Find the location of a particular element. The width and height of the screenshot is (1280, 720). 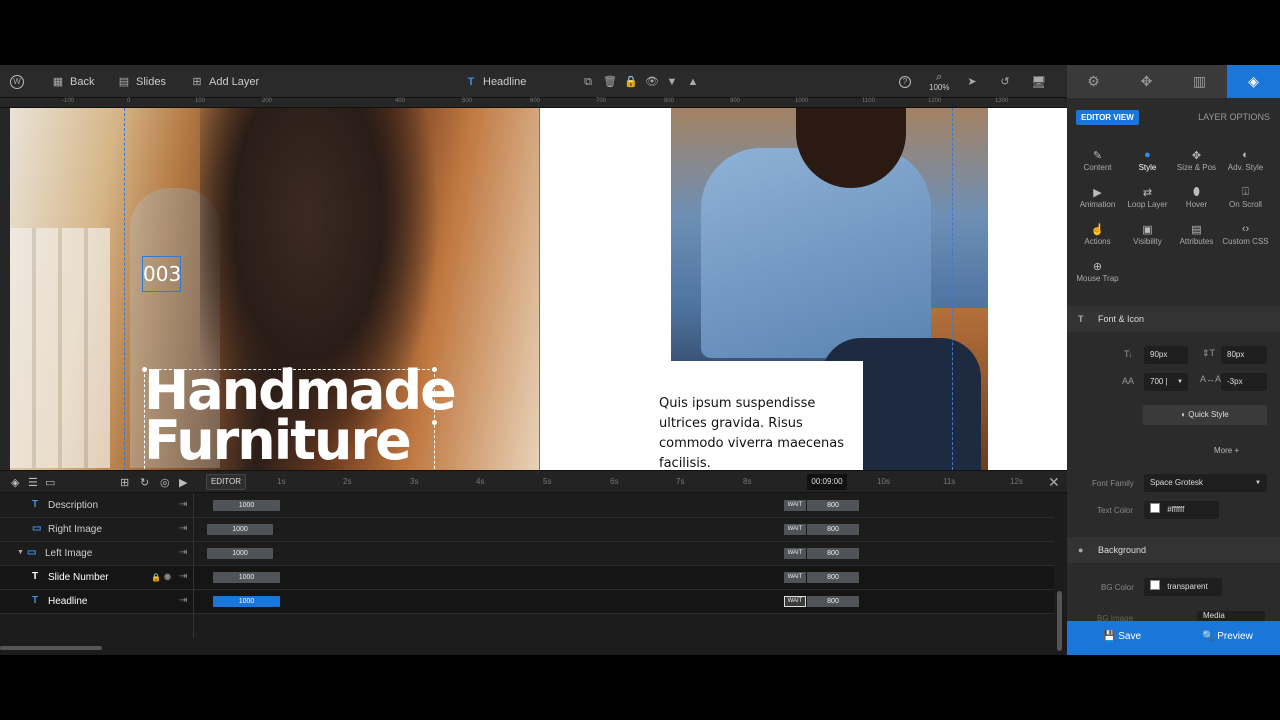

more-button: More + is located at coordinates (1226, 450).